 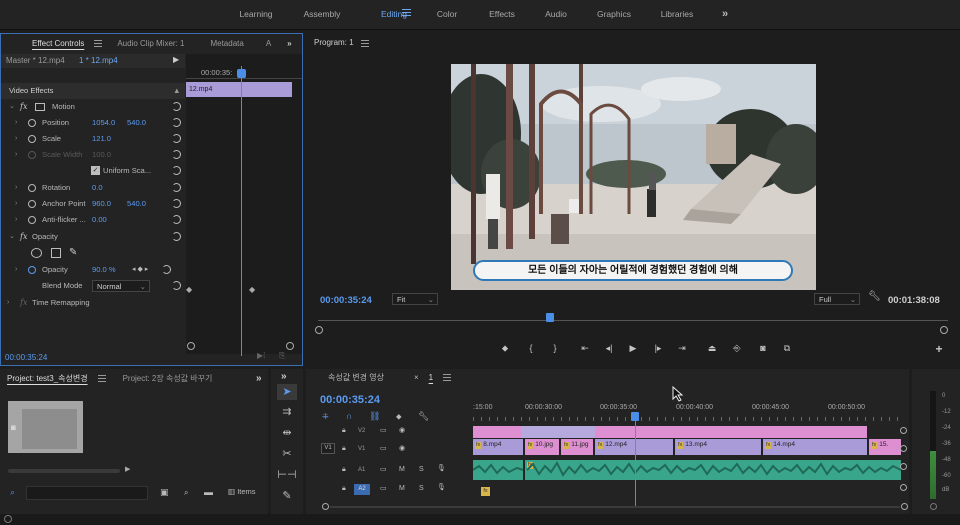 I want to click on step-back-icon: ◂|, so click(x=609, y=348).